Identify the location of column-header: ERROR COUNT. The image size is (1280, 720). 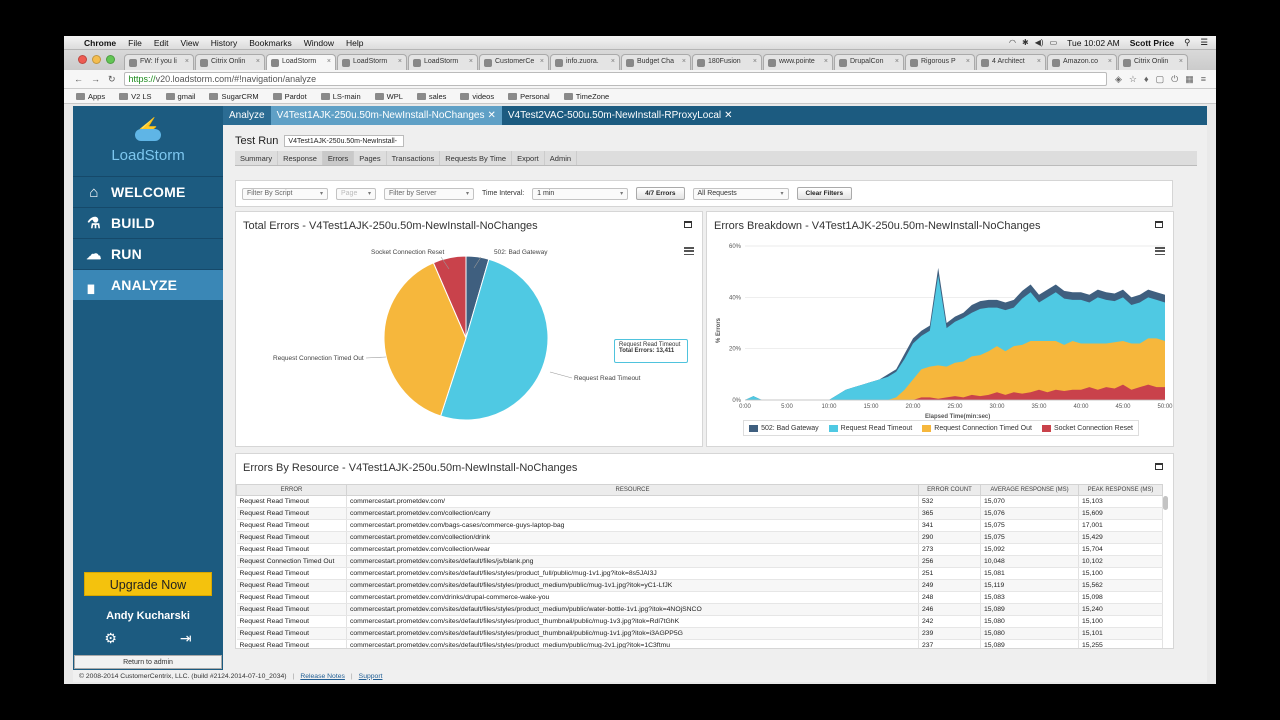
(949, 490).